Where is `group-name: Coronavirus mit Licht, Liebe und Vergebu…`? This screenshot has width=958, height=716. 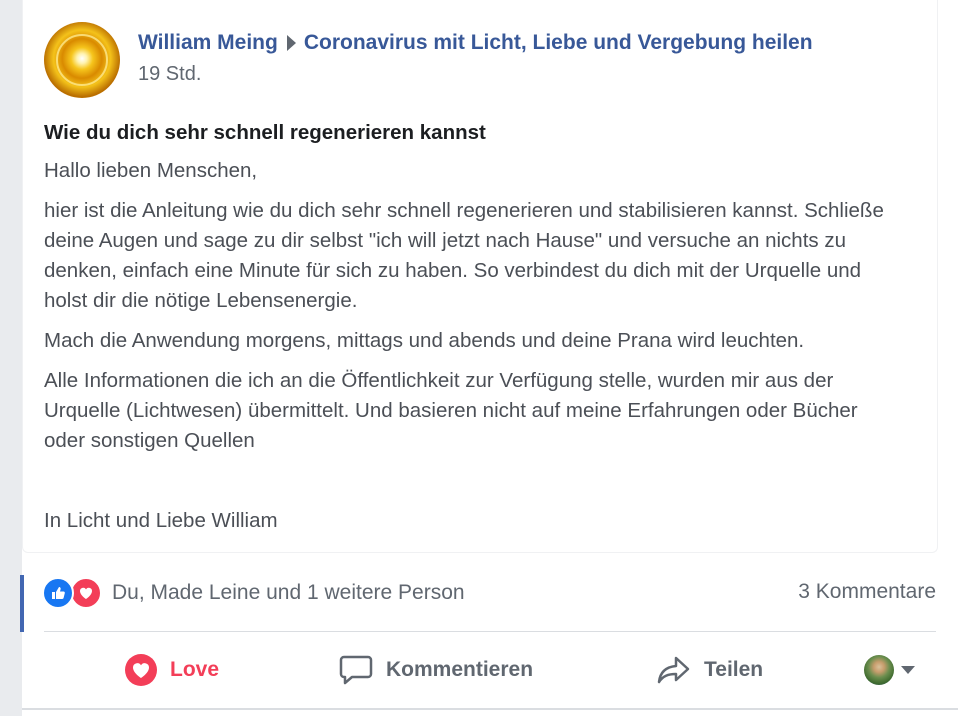
group-name: Coronavirus mit Licht, Liebe und Vergebu… is located at coordinates (558, 43).